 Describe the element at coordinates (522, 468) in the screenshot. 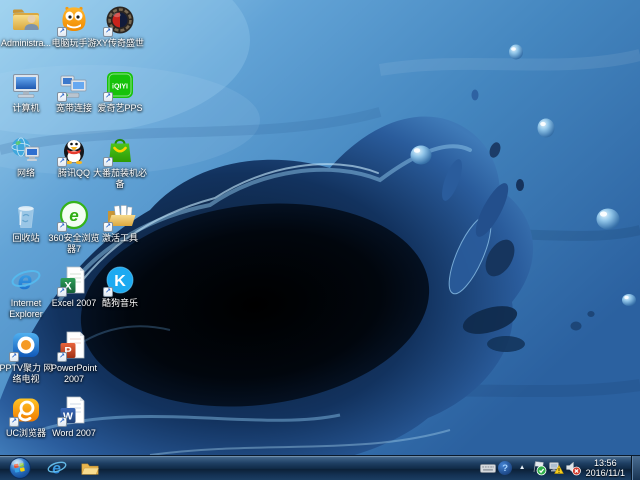

I see `show-hidden-icons-button: ▲` at that location.